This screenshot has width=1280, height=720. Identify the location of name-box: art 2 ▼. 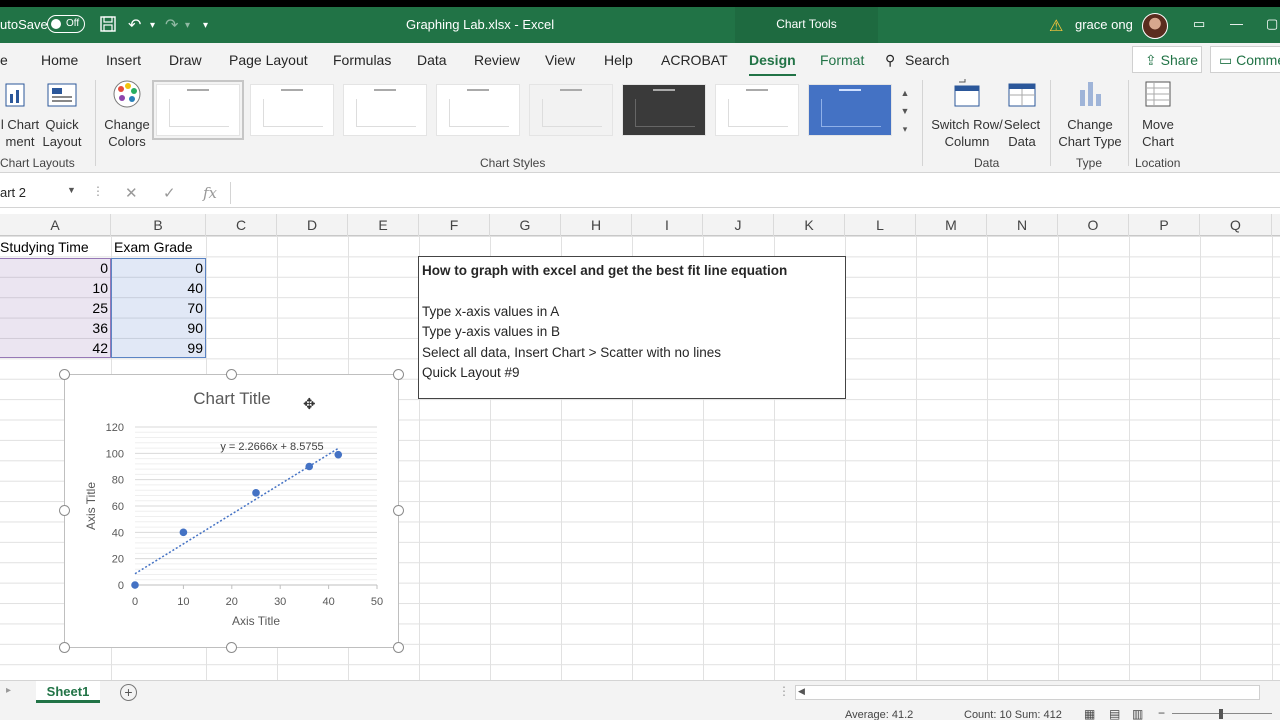
(42, 193).